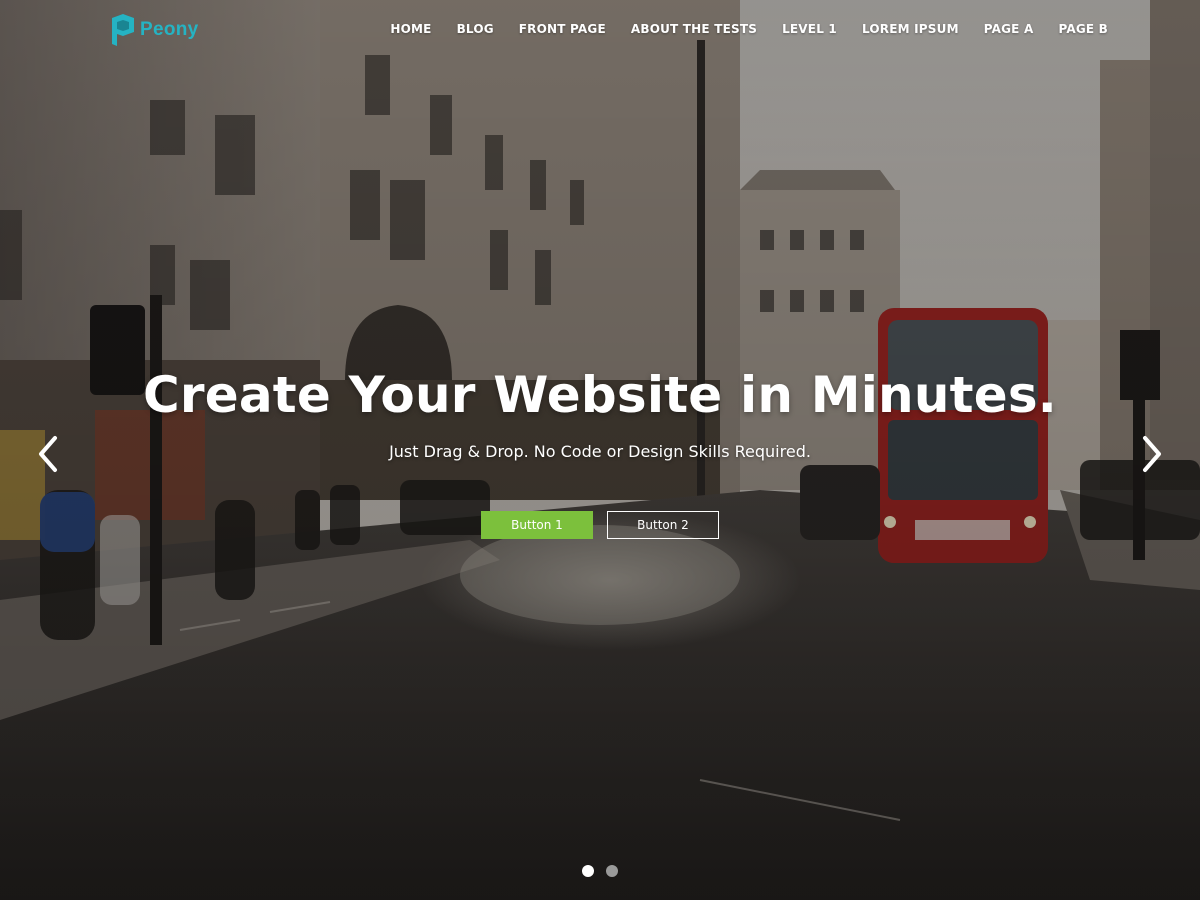 Image resolution: width=1200 pixels, height=900 pixels. I want to click on brand-logo: Peony, so click(155, 30).